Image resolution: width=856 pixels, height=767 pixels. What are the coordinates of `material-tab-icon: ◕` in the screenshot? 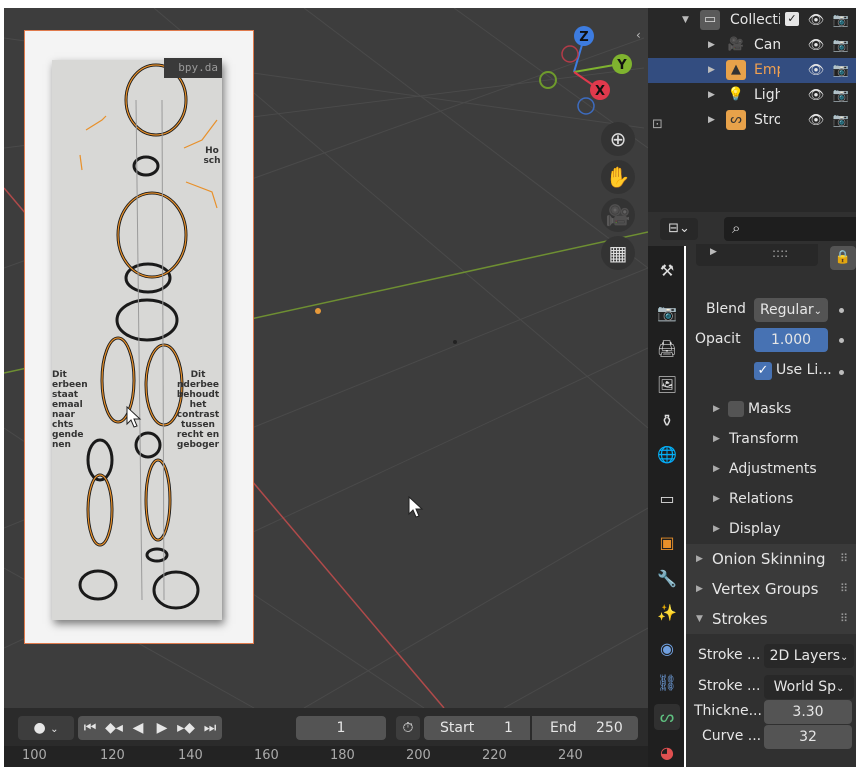 It's located at (667, 753).